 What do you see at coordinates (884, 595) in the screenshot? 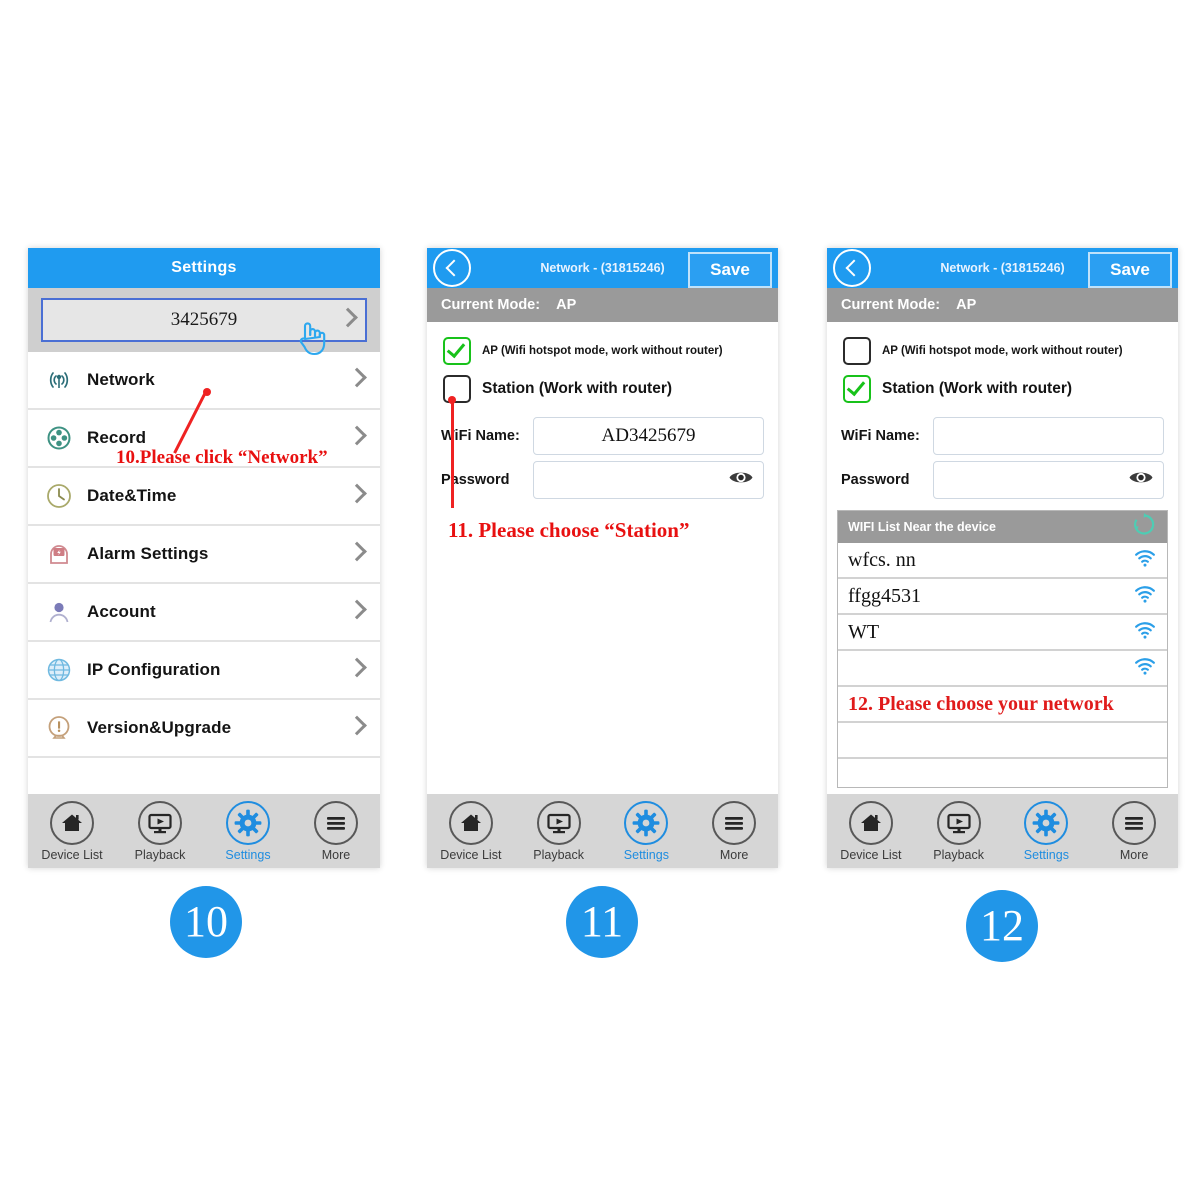
I see `wifi-network-name: ffgg4531` at bounding box center [884, 595].